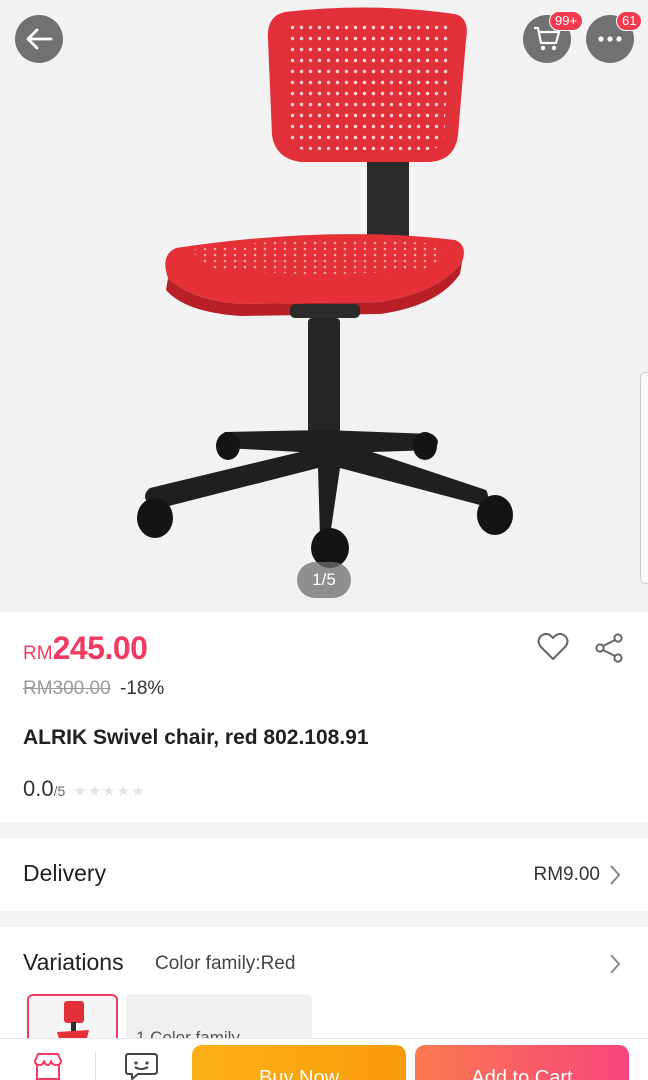 This screenshot has height=1080, width=648. What do you see at coordinates (225, 963) in the screenshot?
I see `selected-variation: Color family:Red` at bounding box center [225, 963].